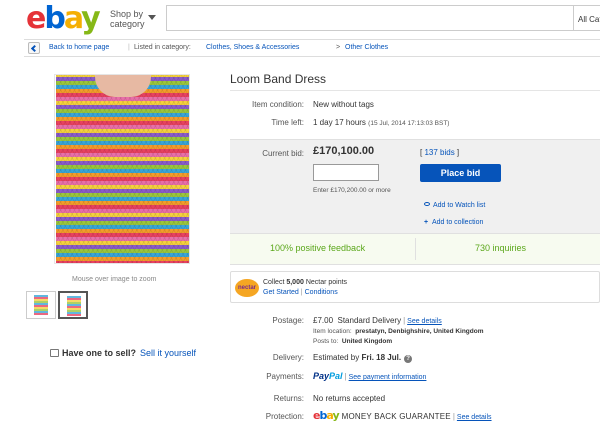 This screenshot has width=600, height=433. What do you see at coordinates (114, 279) in the screenshot?
I see `zoom-hint: Mouse over image to zoom` at bounding box center [114, 279].